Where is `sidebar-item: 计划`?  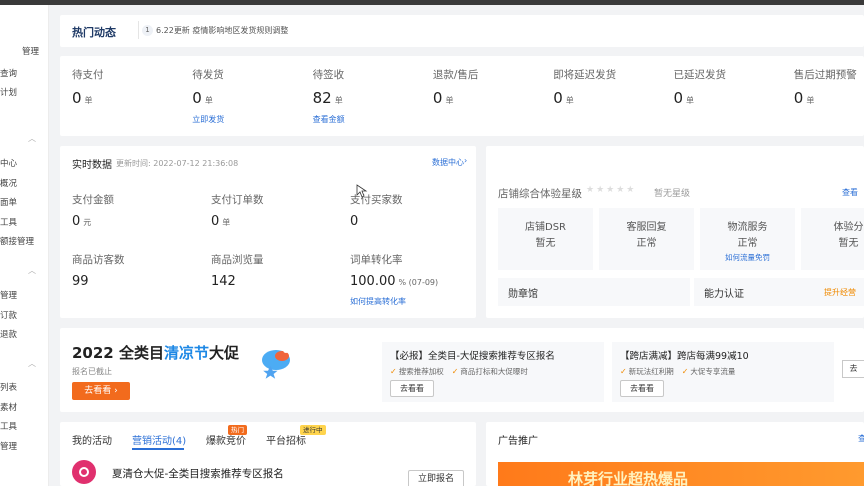 sidebar-item: 计划 is located at coordinates (8, 92).